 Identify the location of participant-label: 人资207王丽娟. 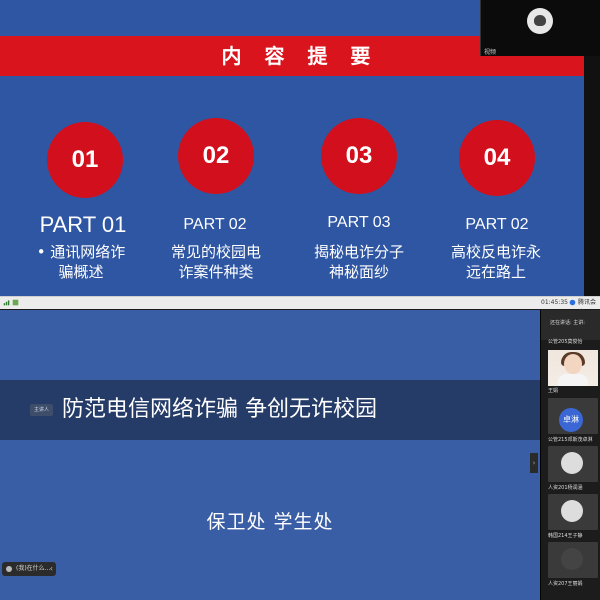
(565, 584).